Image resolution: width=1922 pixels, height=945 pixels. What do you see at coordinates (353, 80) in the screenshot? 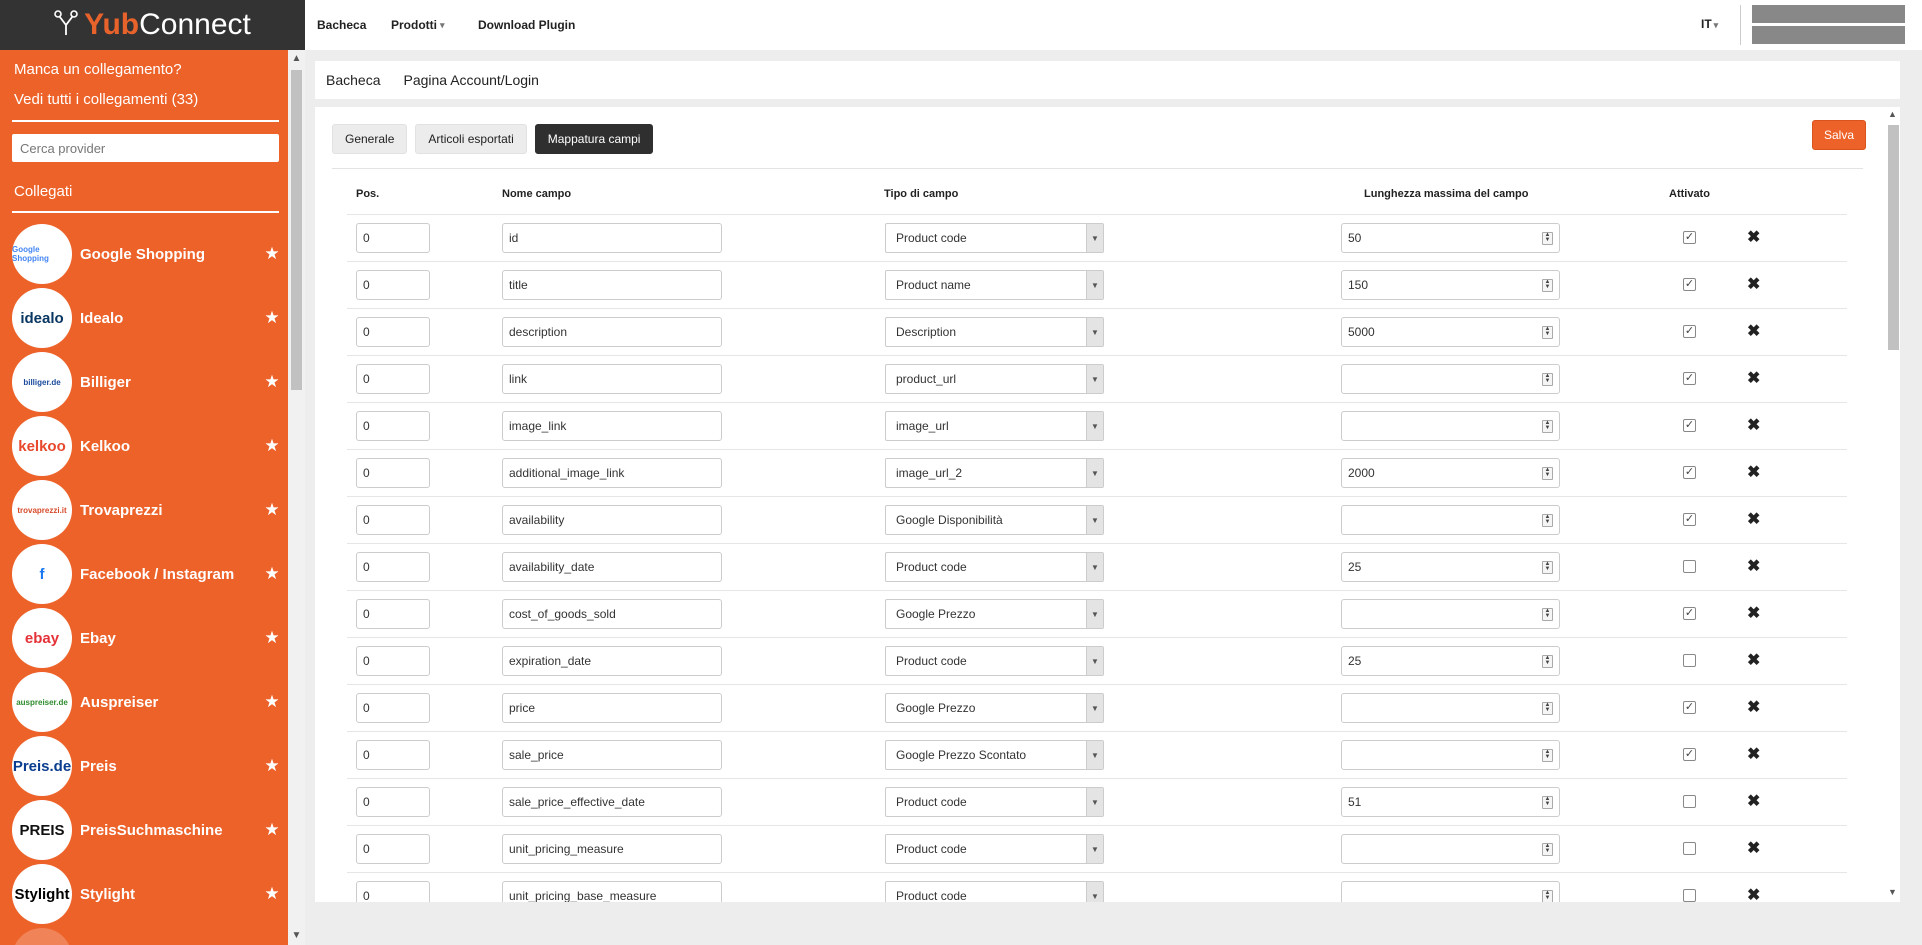
I see `breadcrumb-bacheca: Bacheca` at bounding box center [353, 80].